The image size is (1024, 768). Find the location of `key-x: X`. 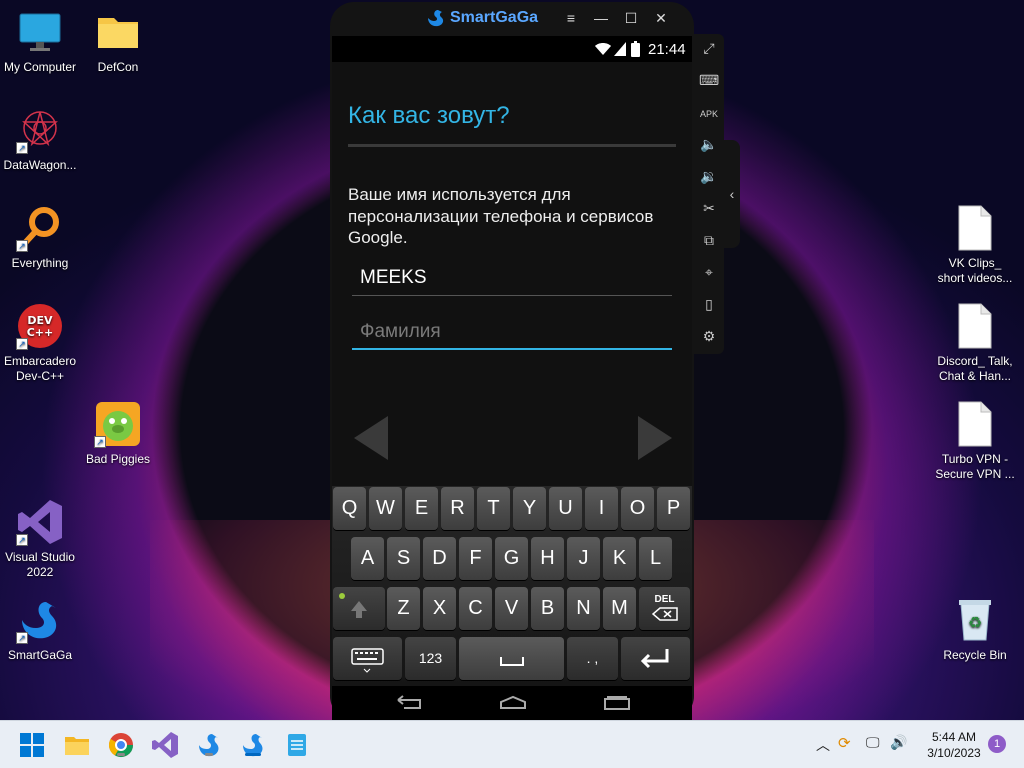

key-x: X is located at coordinates (439, 608).